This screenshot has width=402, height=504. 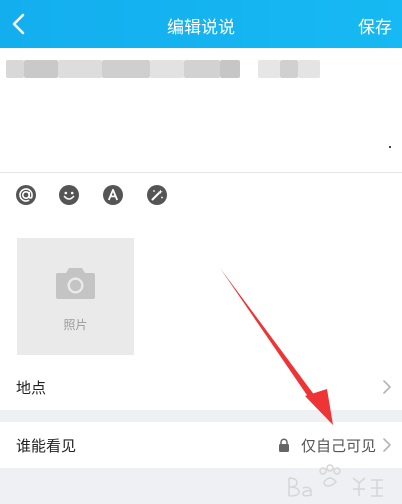 What do you see at coordinates (276, 346) in the screenshot?
I see `annotation-arrow` at bounding box center [276, 346].